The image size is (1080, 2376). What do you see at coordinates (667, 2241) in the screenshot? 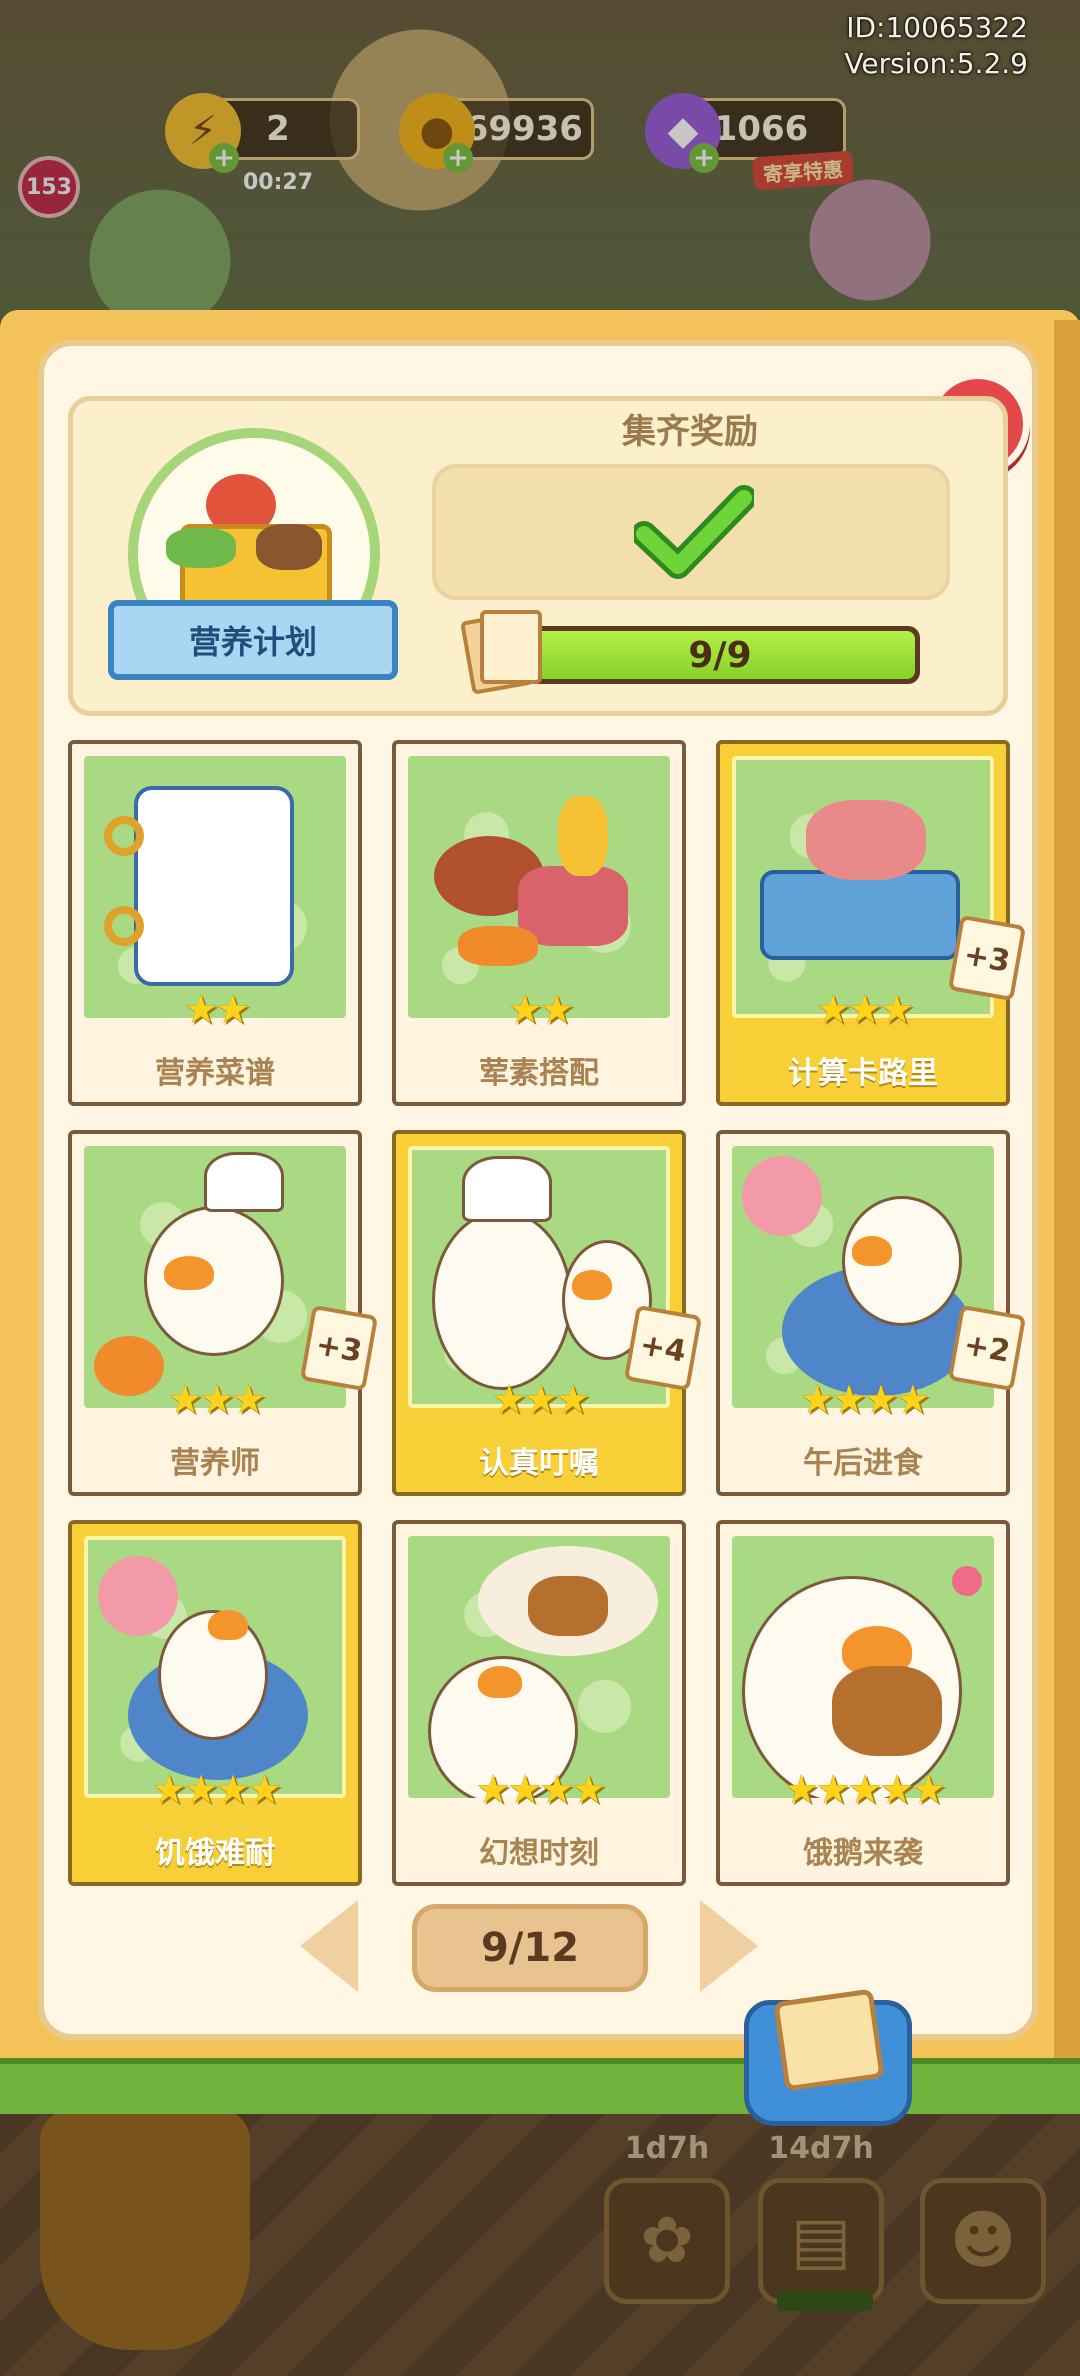
I see `flower-icon: ✿` at bounding box center [667, 2241].